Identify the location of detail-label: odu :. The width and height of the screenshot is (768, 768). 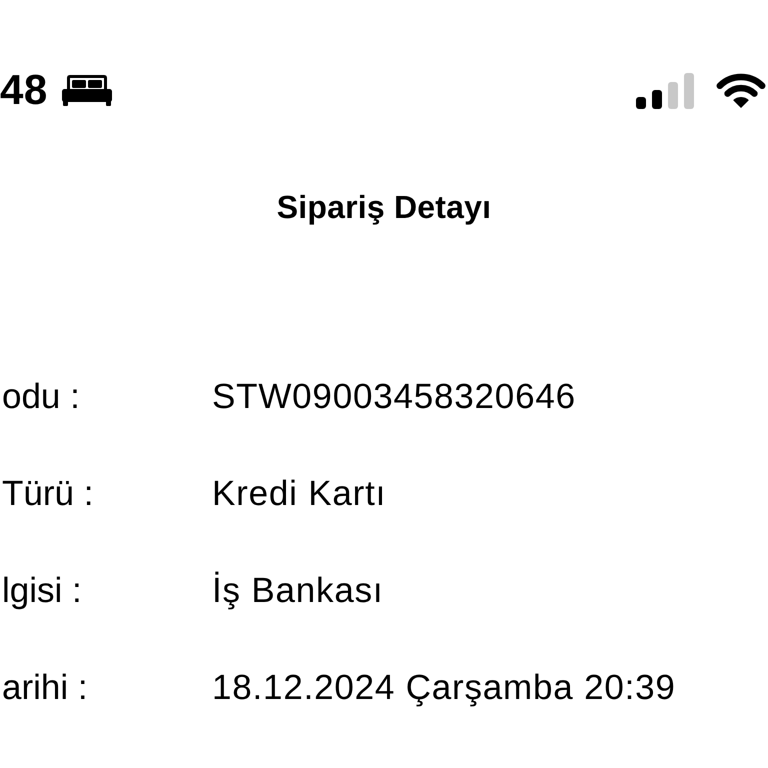
(41, 396).